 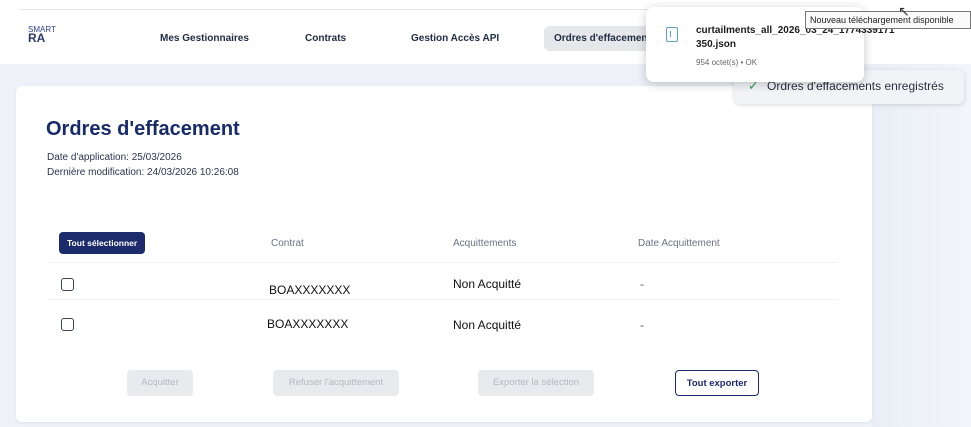 I want to click on download-meta: 954 octet(s) • OK, so click(x=727, y=62).